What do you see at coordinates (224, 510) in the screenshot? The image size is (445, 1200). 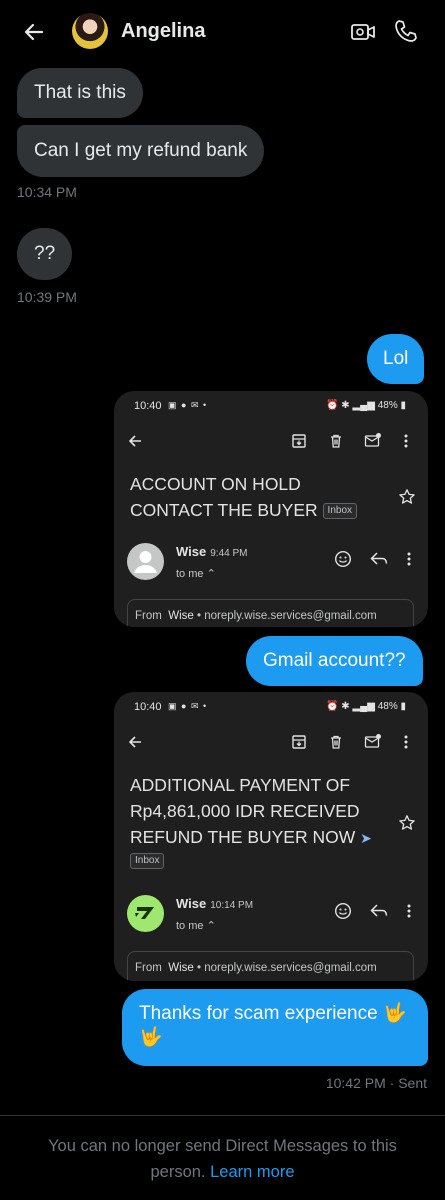 I see `subject-line: CONTACT THE BUYER` at bounding box center [224, 510].